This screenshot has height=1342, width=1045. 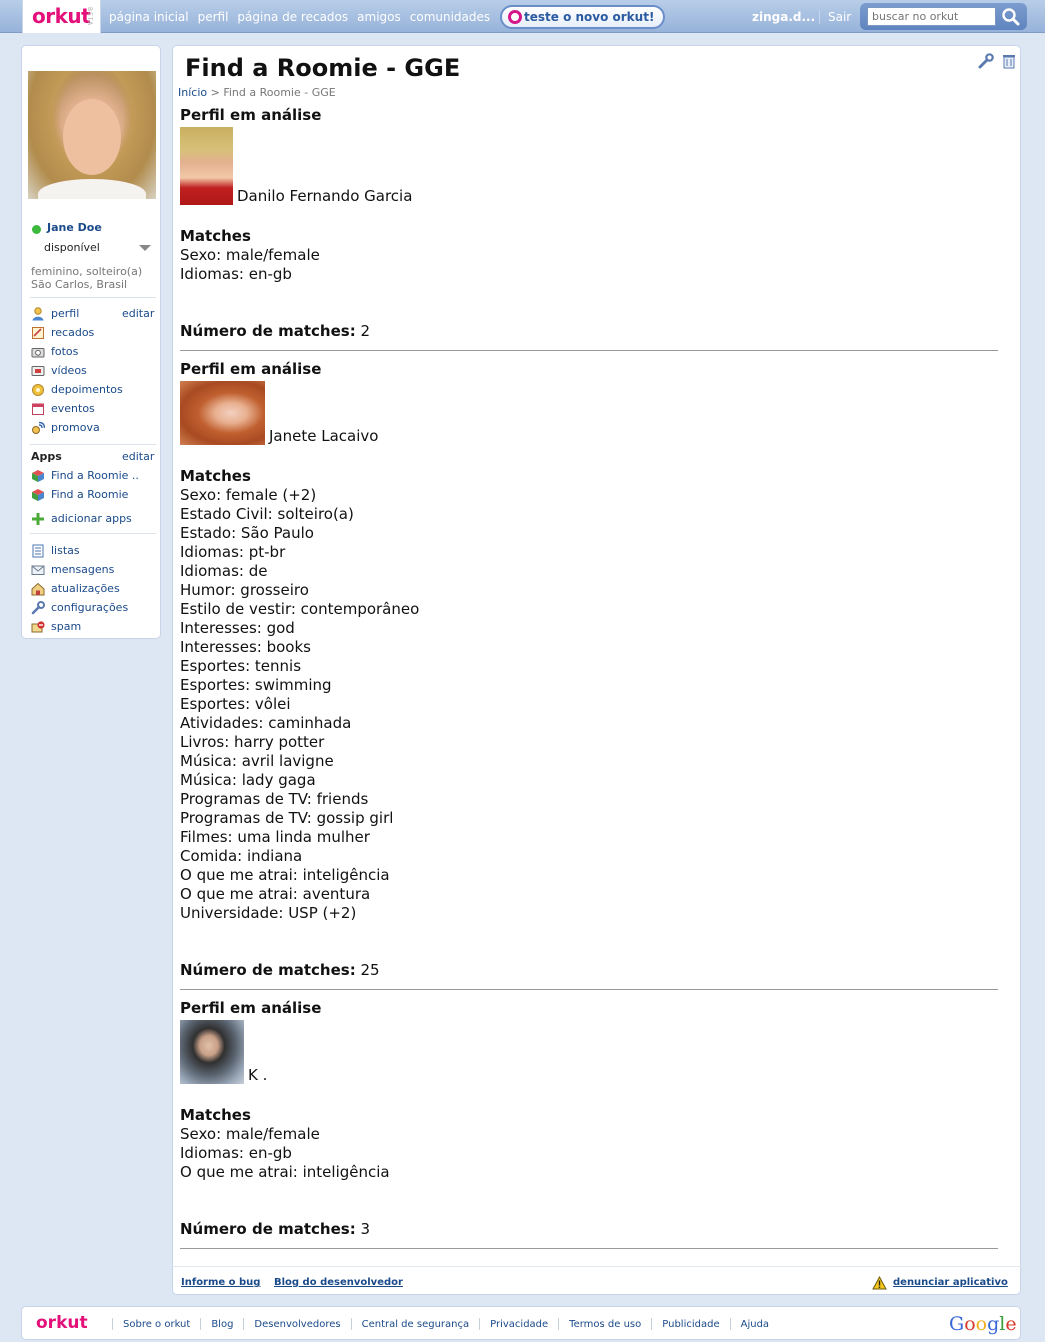 I want to click on sidebar-item-photos: fotos, so click(x=77, y=351).